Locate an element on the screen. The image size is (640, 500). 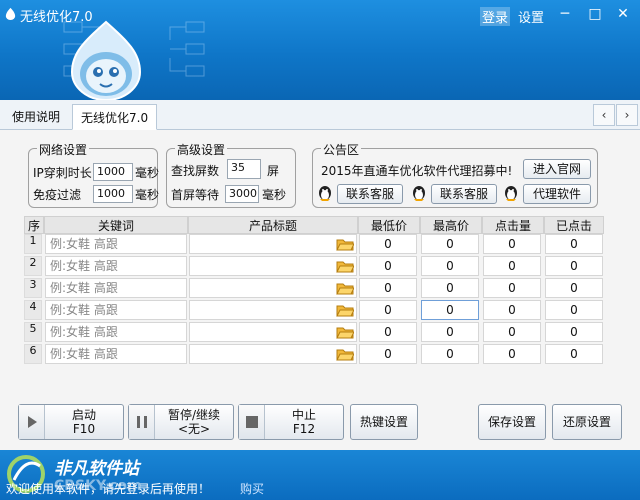
col-header-index: 序 is located at coordinates (34, 225).